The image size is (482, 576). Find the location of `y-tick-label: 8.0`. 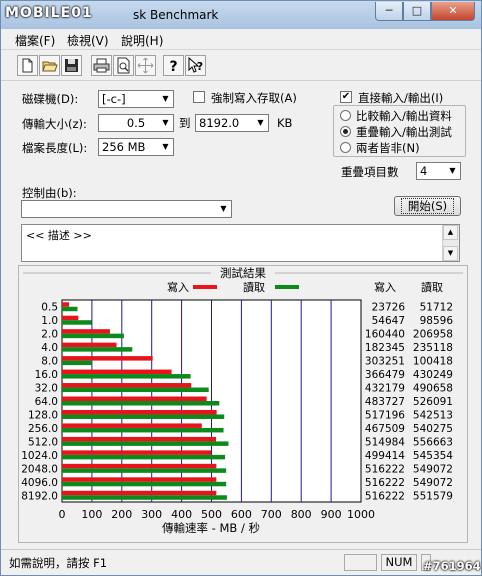

y-tick-label: 8.0 is located at coordinates (49, 362).